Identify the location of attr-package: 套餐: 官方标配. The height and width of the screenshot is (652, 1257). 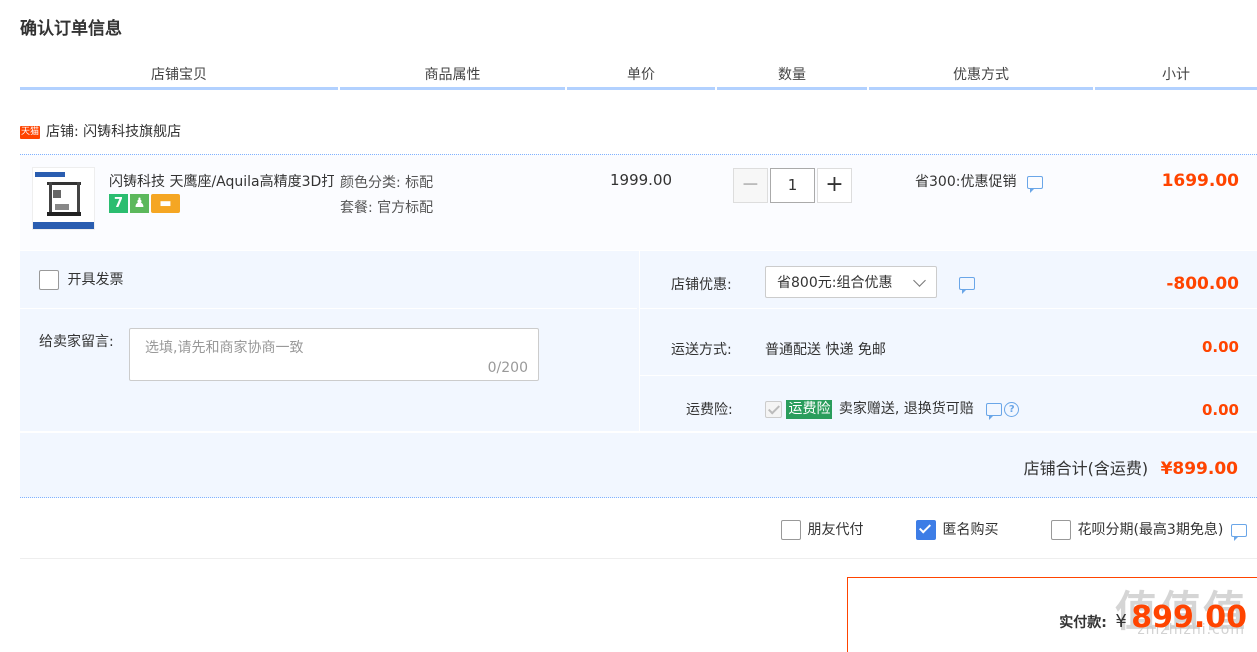
(387, 208).